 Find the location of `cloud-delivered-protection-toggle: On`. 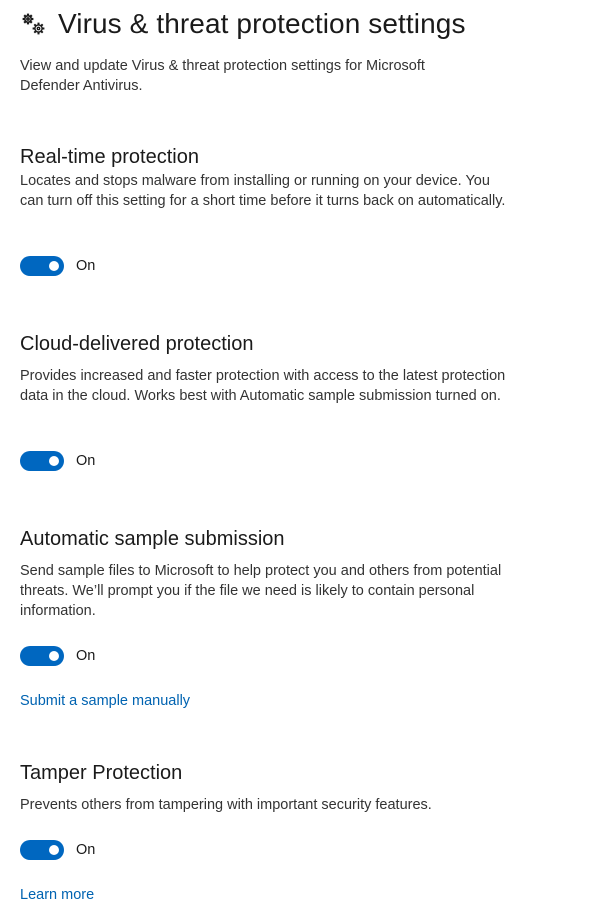

cloud-delivered-protection-toggle: On is located at coordinates (57, 461).